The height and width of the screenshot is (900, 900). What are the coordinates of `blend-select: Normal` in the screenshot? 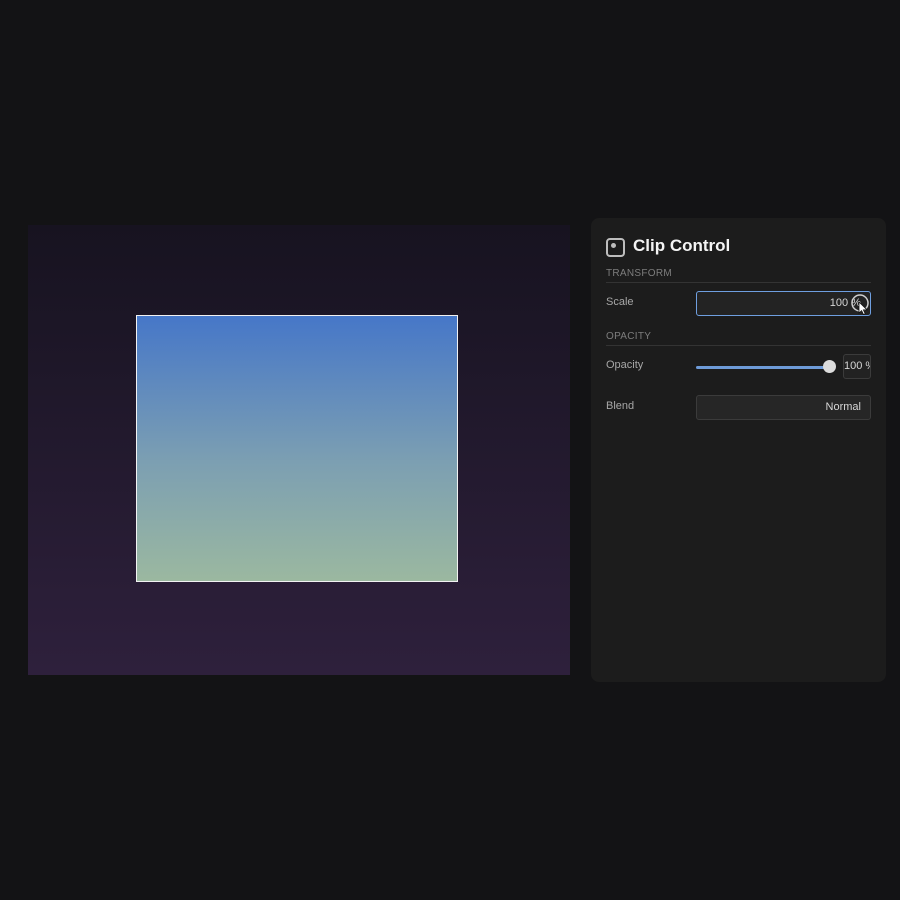 It's located at (783, 407).